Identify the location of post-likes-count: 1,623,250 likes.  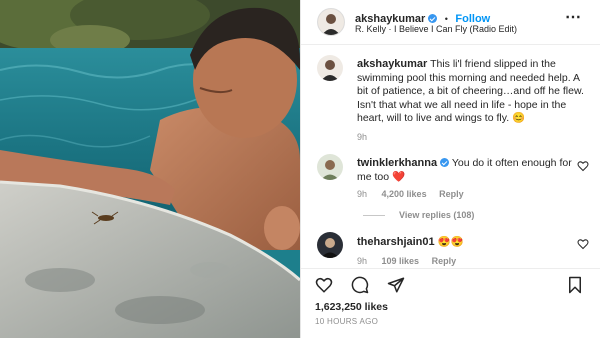
(351, 307).